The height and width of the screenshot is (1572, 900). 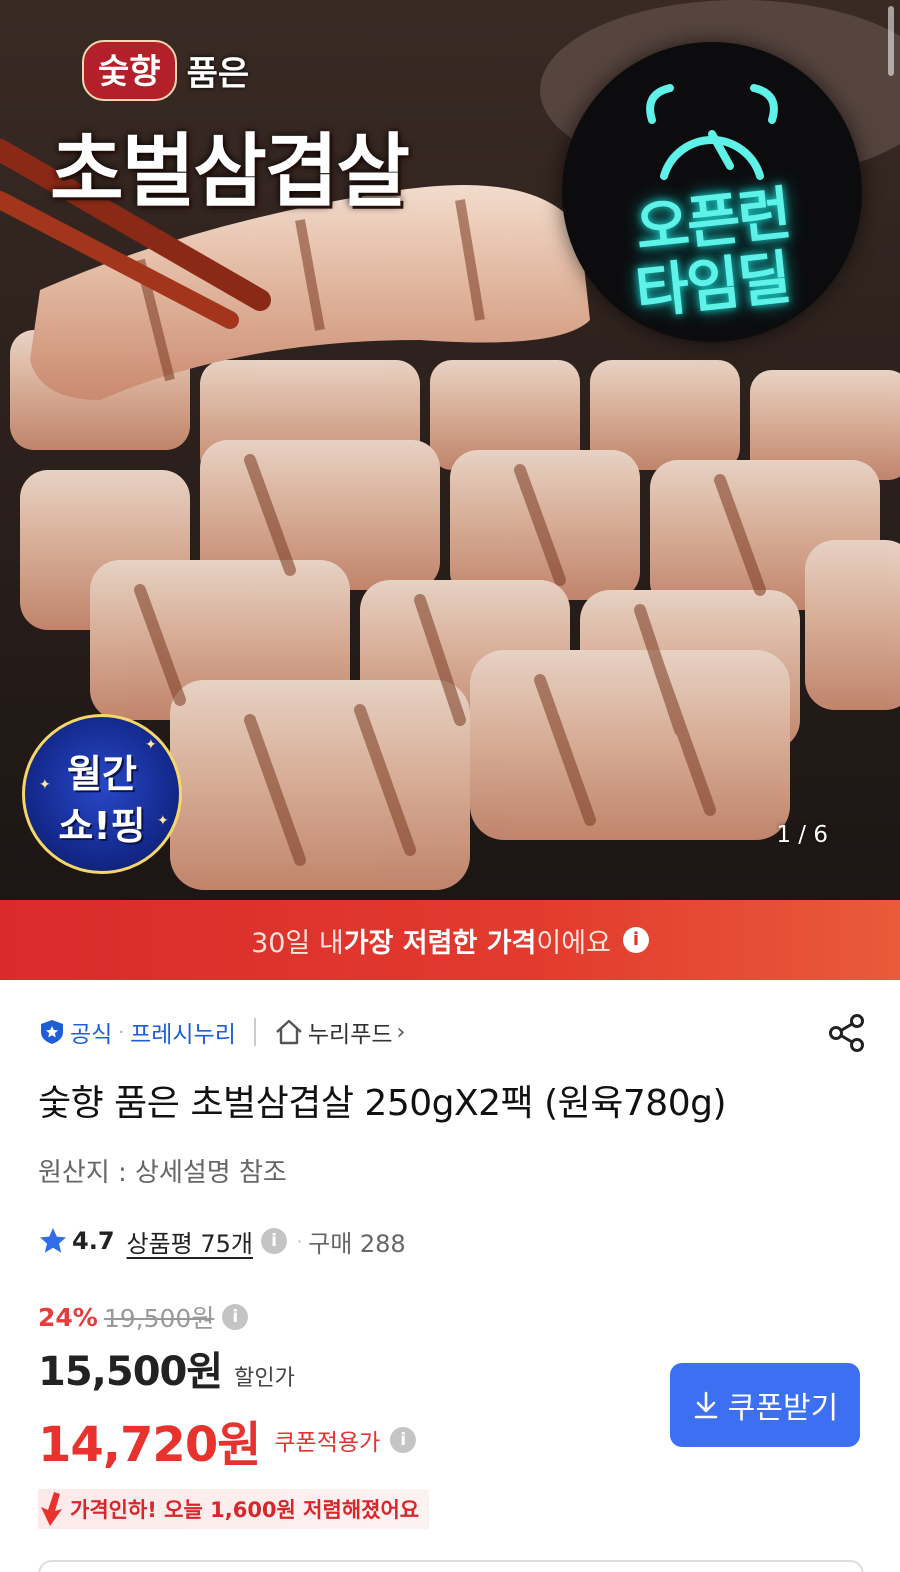 I want to click on logo-badge: 숯향, so click(x=129, y=70).